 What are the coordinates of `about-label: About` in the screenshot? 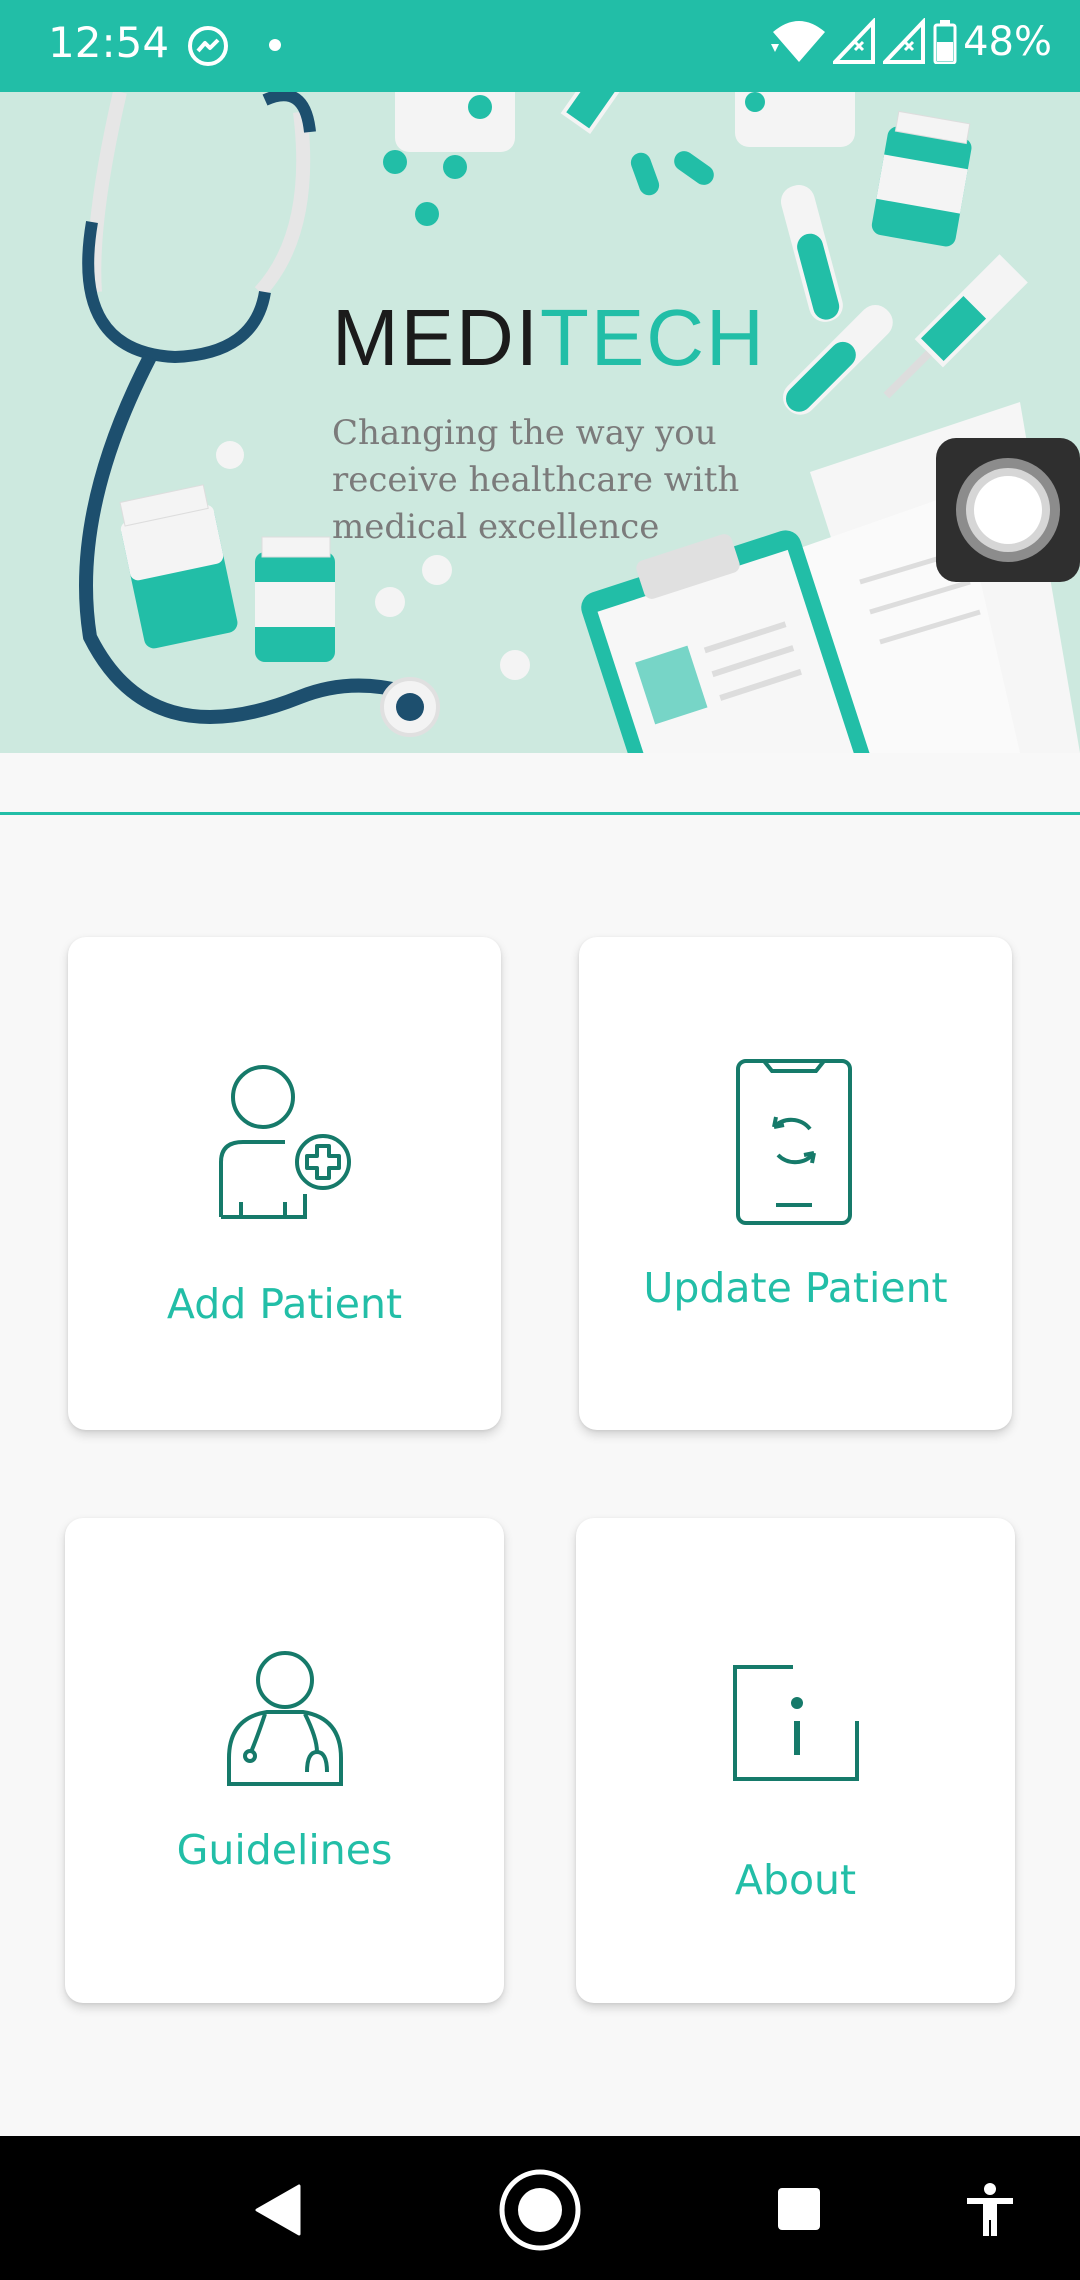 It's located at (795, 1880).